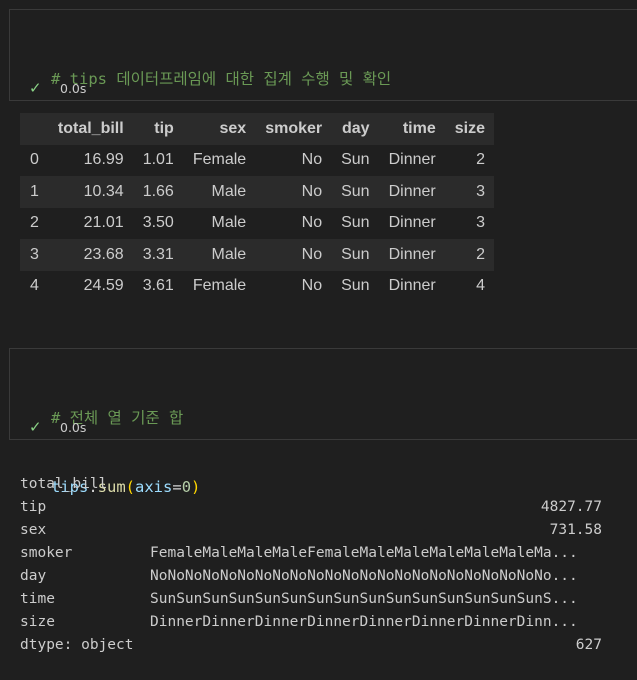  What do you see at coordinates (158, 223) in the screenshot?
I see `table-cell: 3.50` at bounding box center [158, 223].